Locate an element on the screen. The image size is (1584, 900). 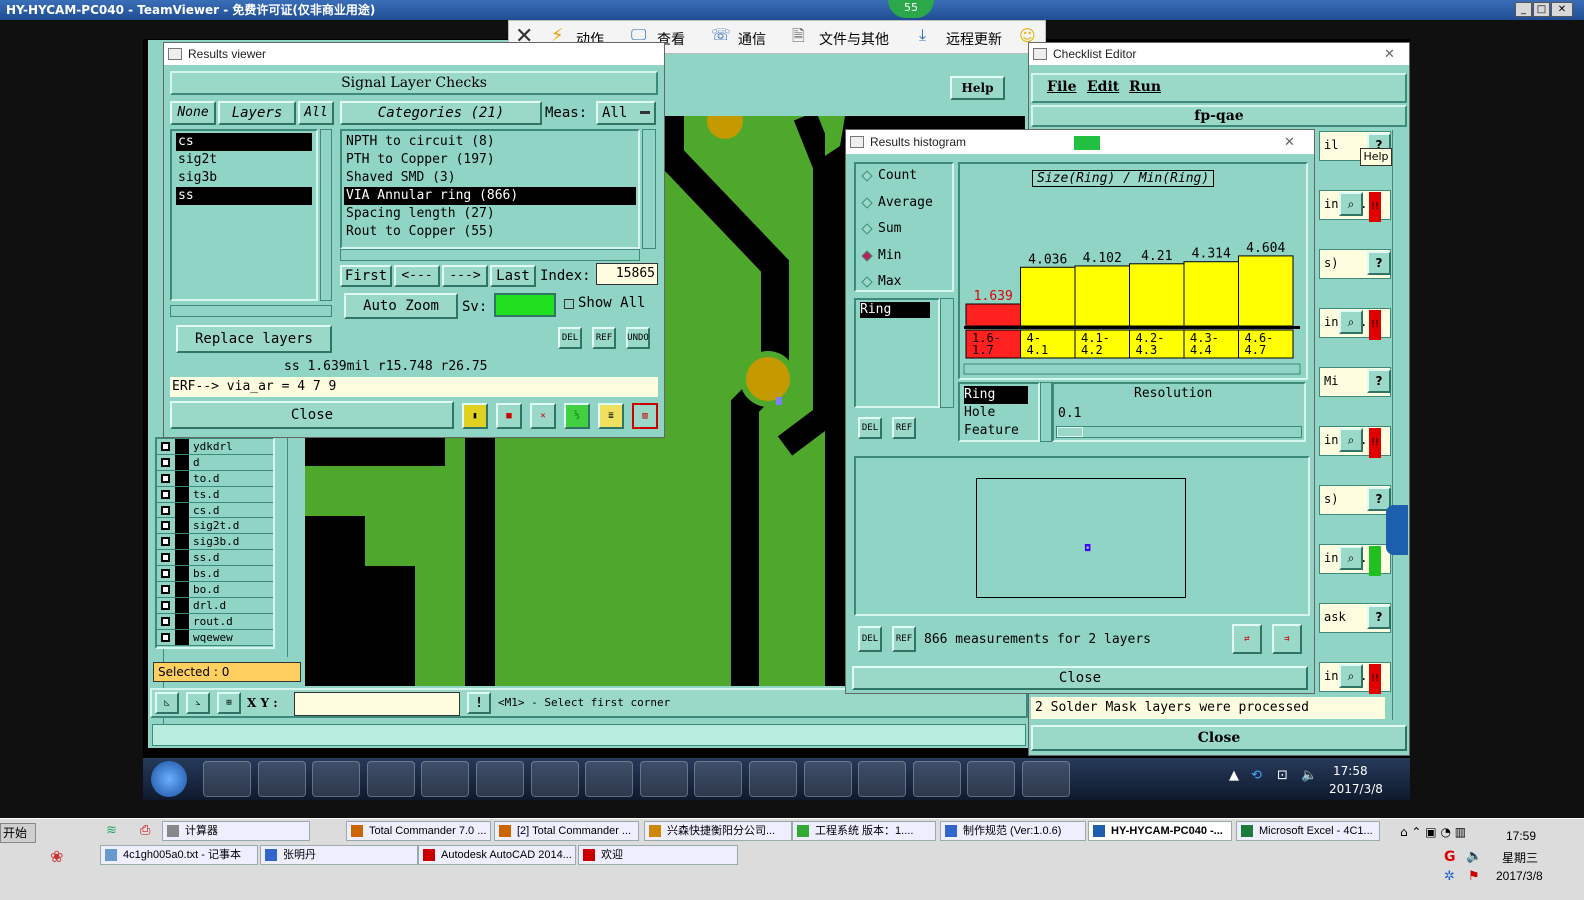
taskbar-teamviewer-icon is located at coordinates (336, 779).